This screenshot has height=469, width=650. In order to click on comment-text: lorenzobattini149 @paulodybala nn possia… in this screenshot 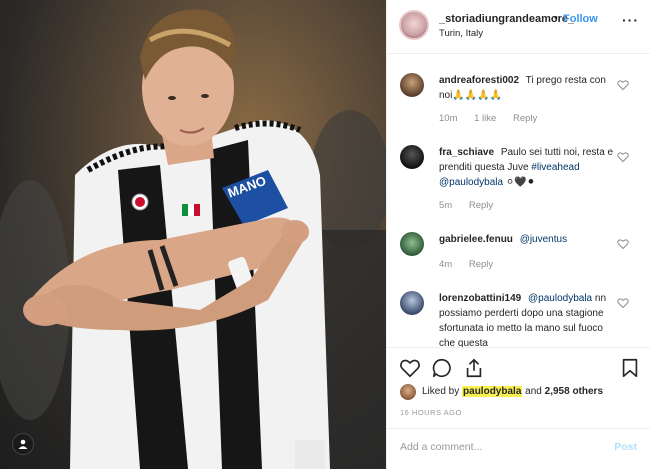, I will do `click(527, 319)`.